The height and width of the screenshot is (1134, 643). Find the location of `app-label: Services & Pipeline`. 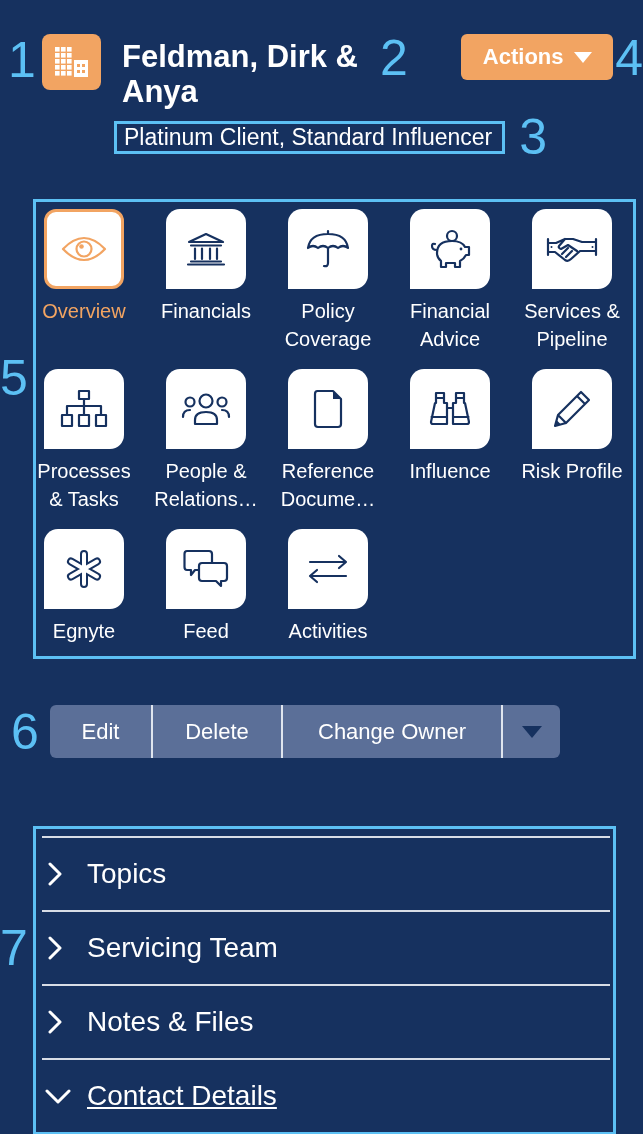

app-label: Services & Pipeline is located at coordinates (572, 325).